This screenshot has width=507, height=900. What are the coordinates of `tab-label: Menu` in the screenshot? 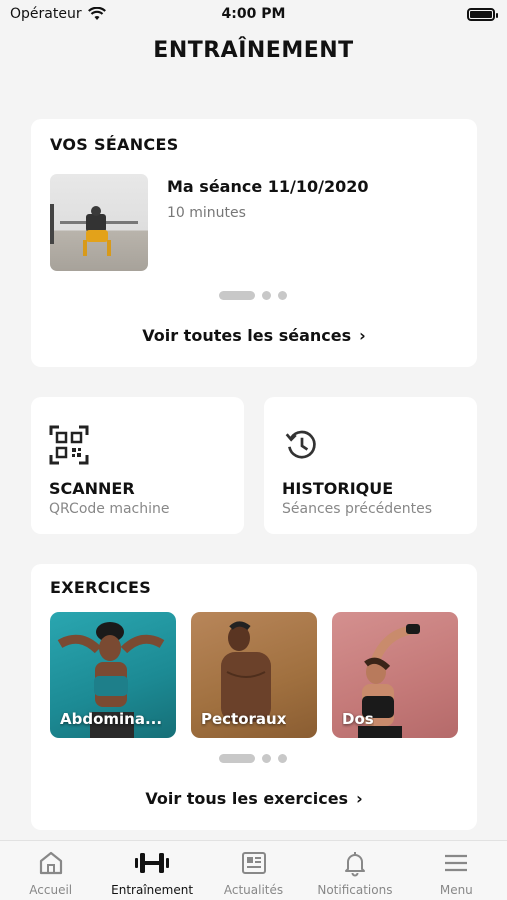 It's located at (456, 890).